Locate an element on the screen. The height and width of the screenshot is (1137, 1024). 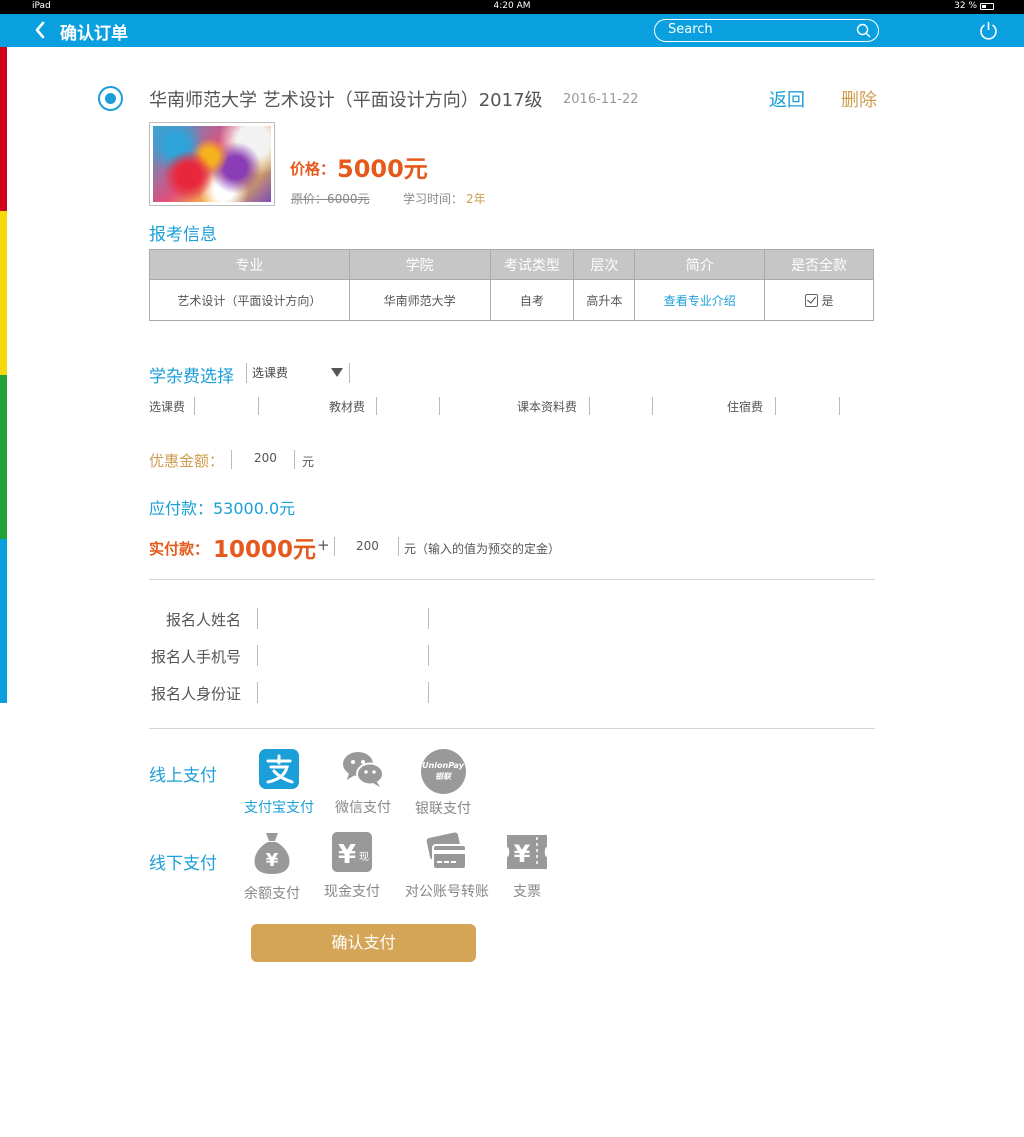
cash-pay-option: ¥ 现 现金支付 is located at coordinates (352, 866).